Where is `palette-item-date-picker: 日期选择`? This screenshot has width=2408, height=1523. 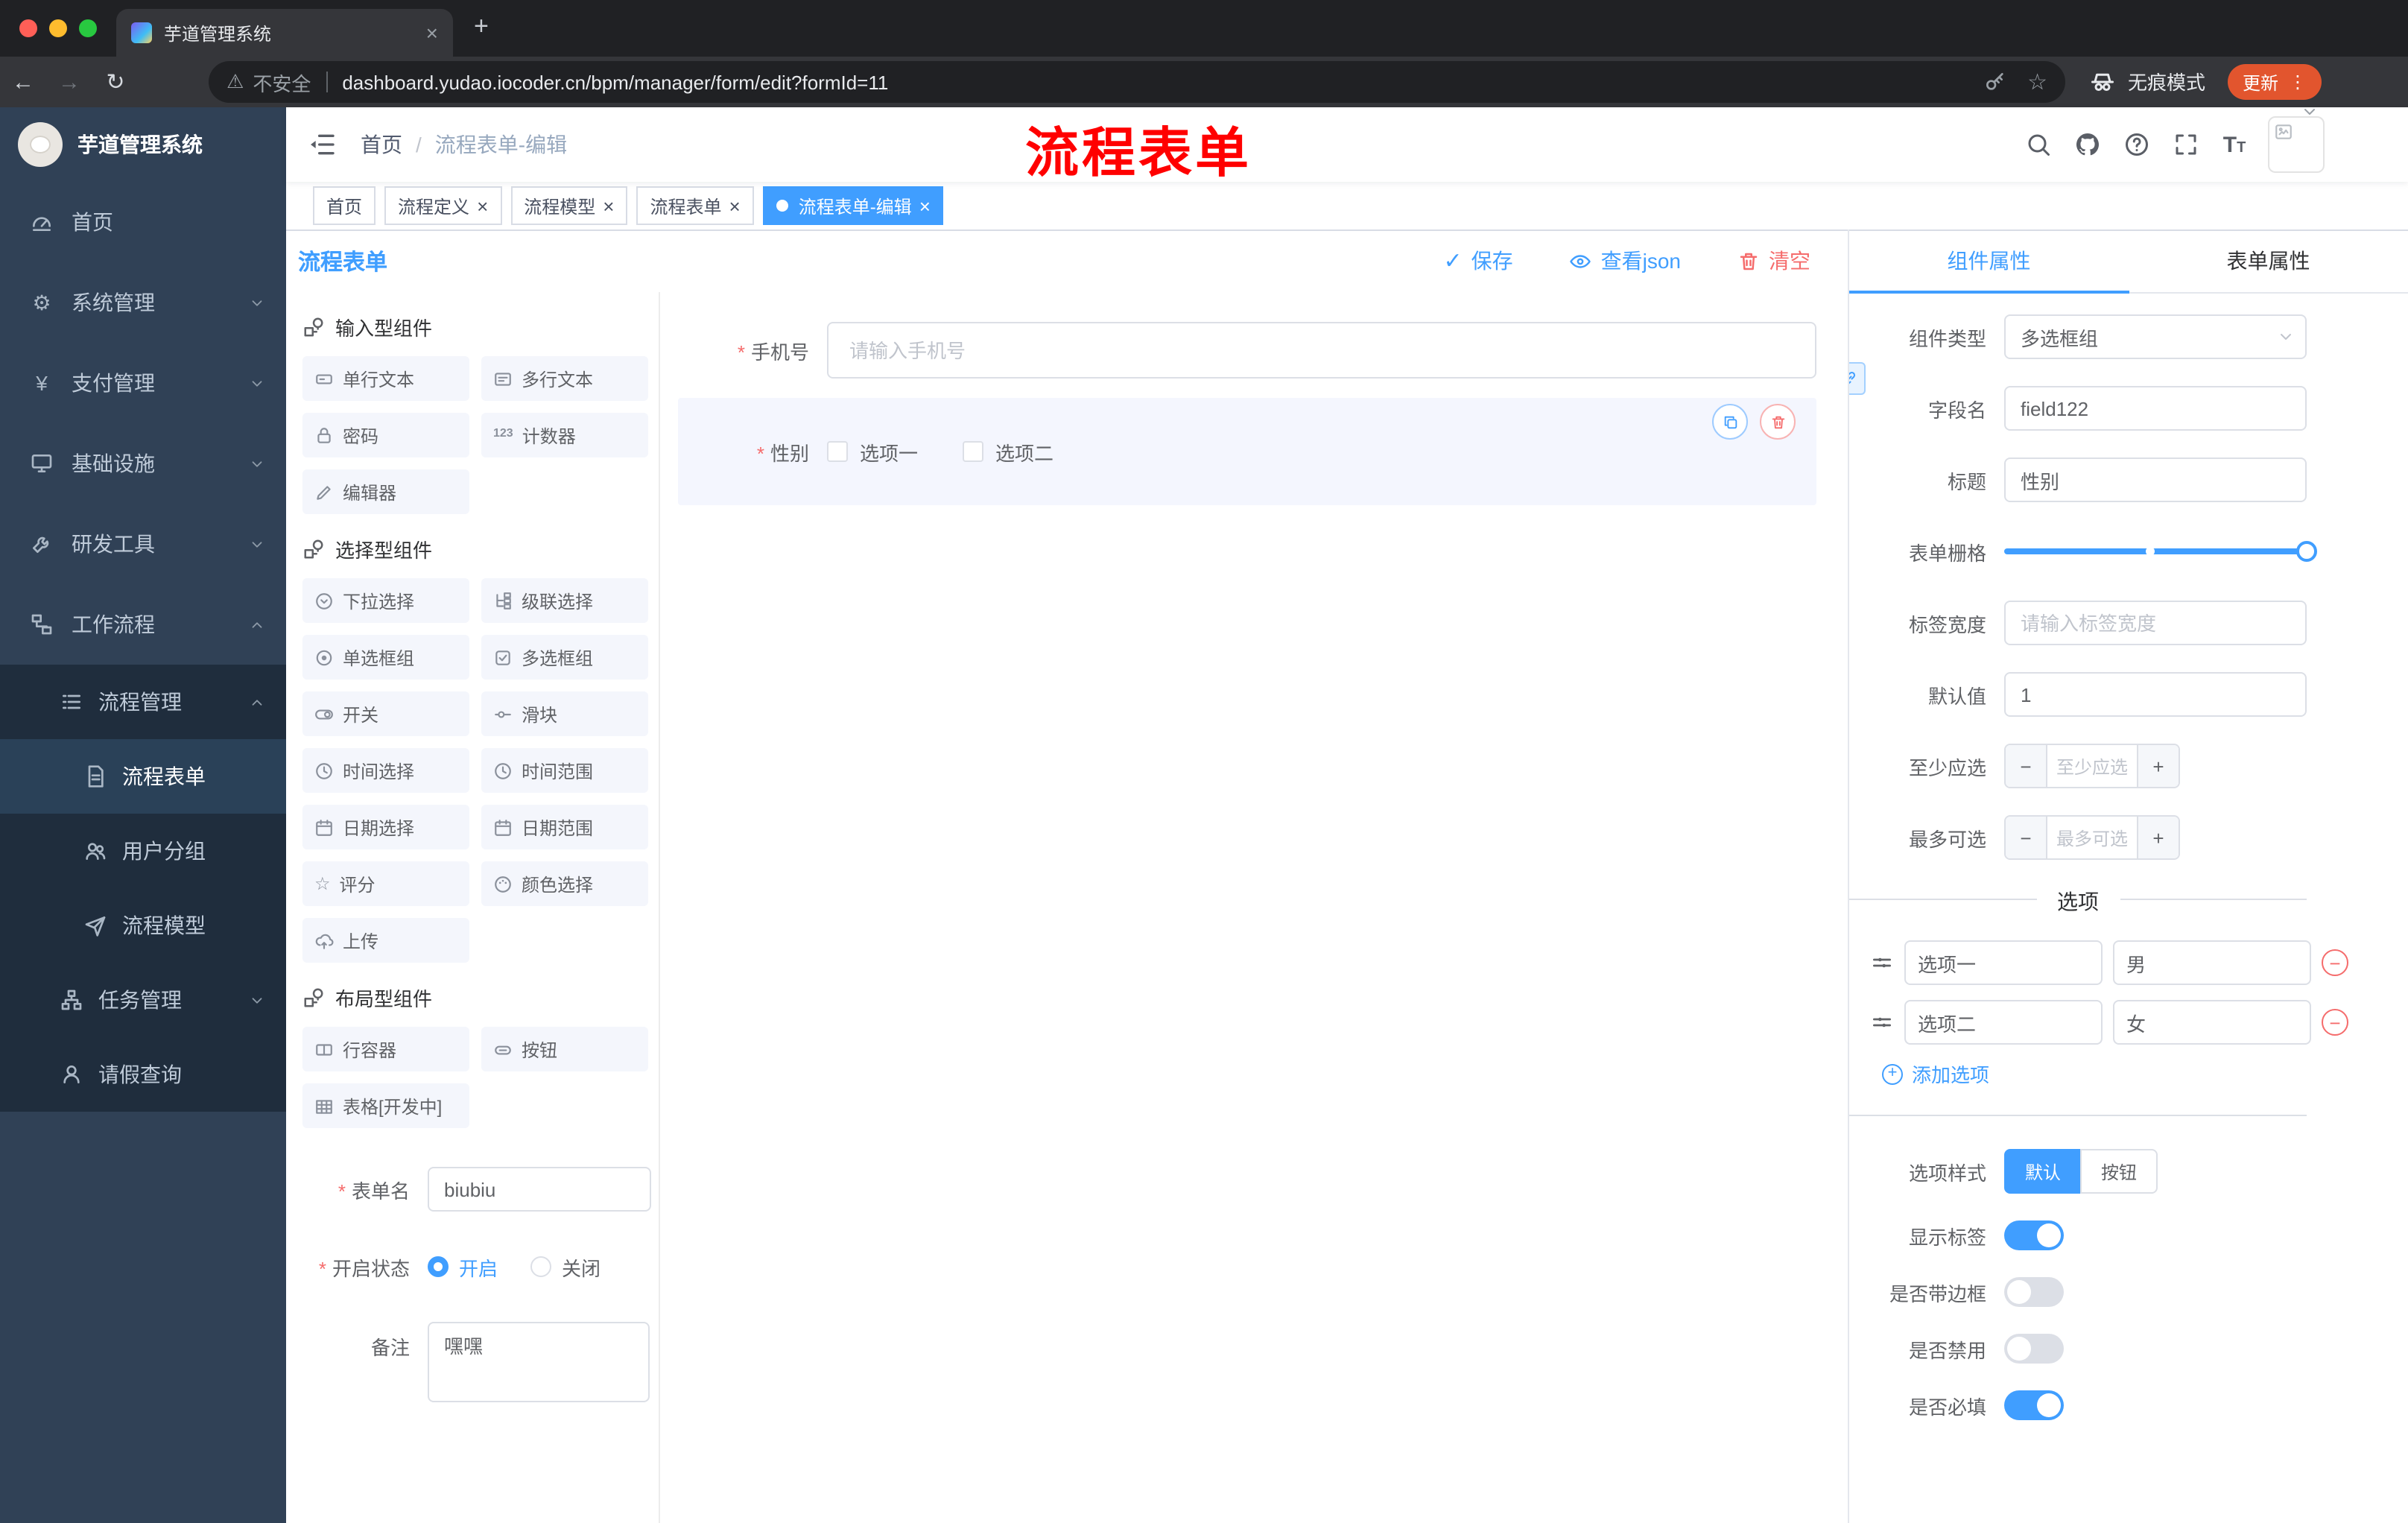
palette-item-date-picker: 日期选择 is located at coordinates (385, 827).